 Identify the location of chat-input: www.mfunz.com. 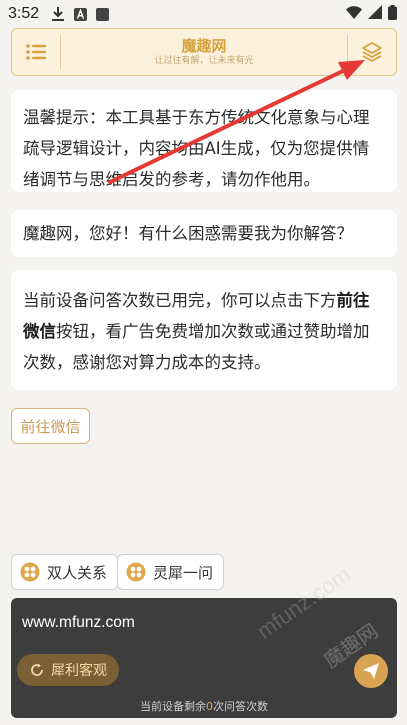
(78, 623).